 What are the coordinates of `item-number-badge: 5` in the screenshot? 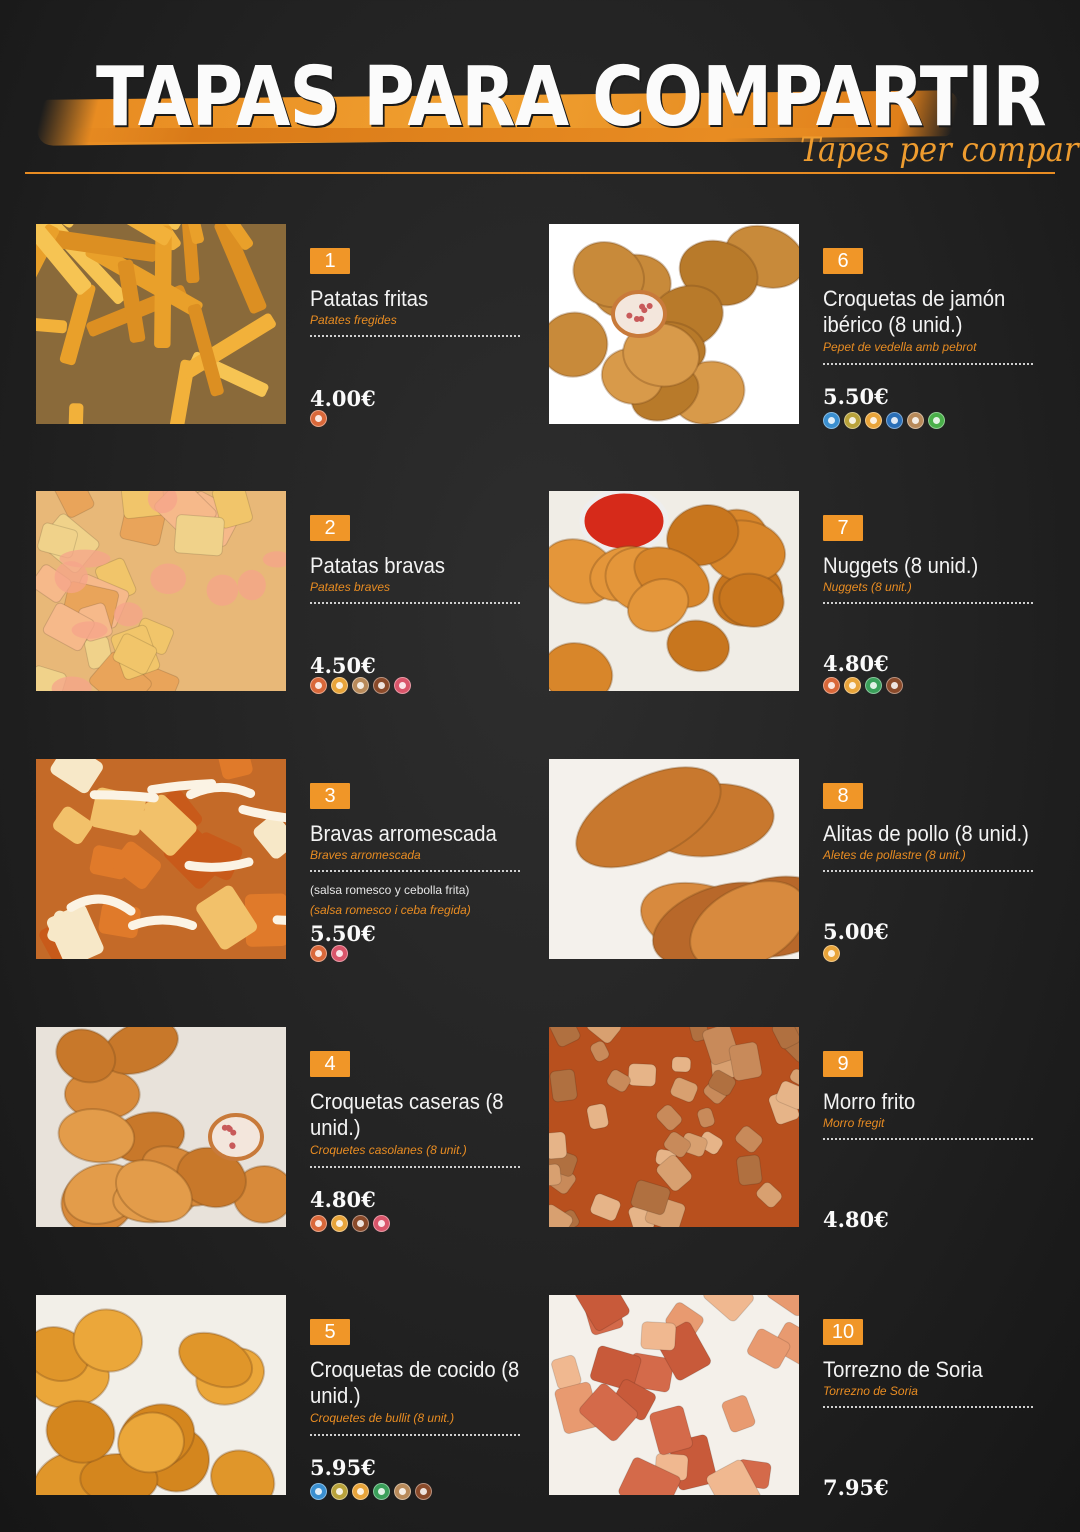 It's located at (330, 1332).